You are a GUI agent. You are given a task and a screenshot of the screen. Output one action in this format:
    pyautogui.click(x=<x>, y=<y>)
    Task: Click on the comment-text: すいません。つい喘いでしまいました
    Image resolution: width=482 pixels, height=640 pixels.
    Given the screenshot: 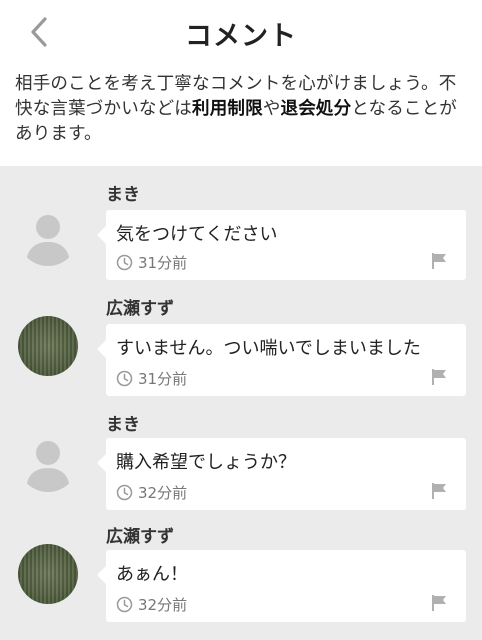 What is the action you would take?
    pyautogui.click(x=268, y=348)
    